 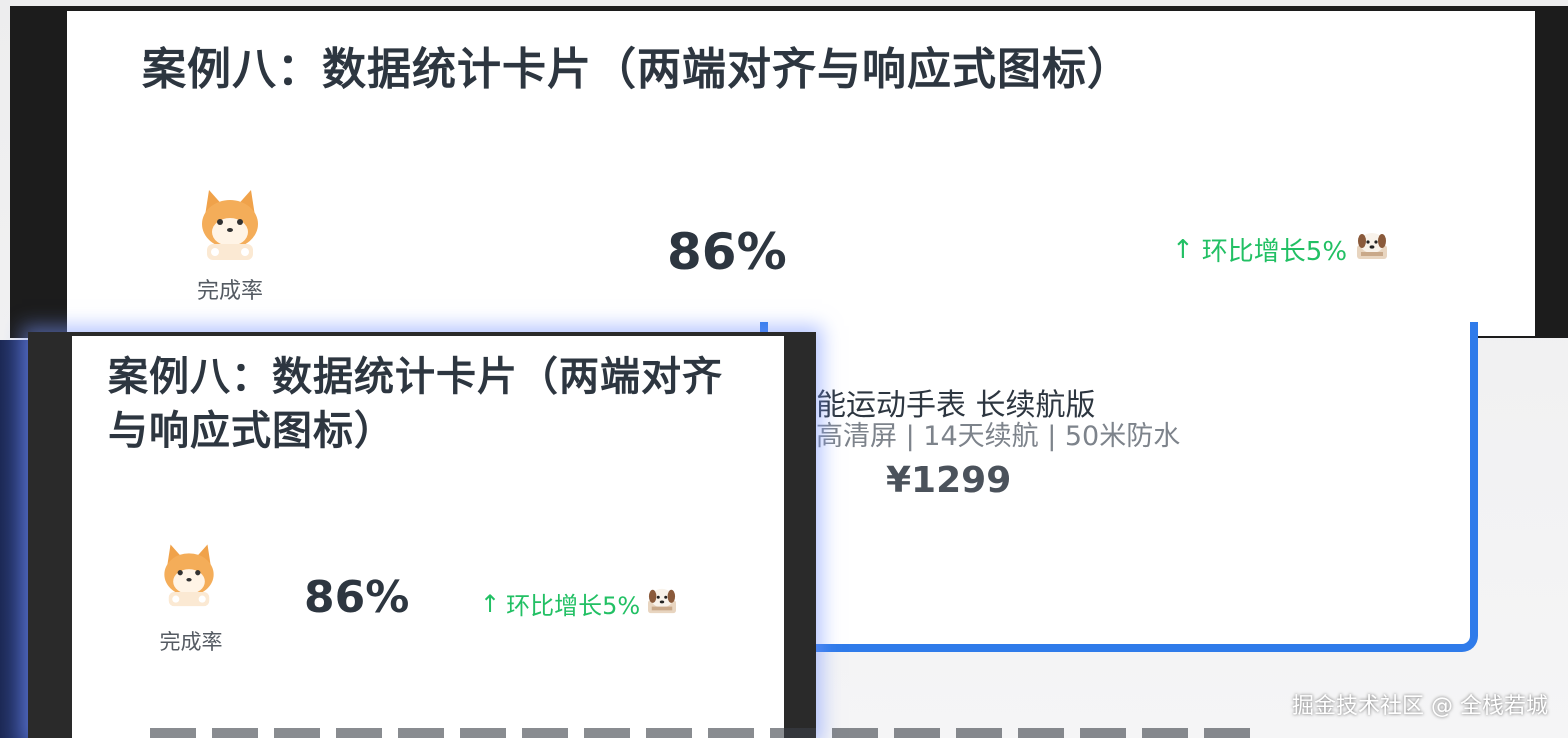 What do you see at coordinates (567, 15) in the screenshot?
I see `previous-heading-peek` at bounding box center [567, 15].